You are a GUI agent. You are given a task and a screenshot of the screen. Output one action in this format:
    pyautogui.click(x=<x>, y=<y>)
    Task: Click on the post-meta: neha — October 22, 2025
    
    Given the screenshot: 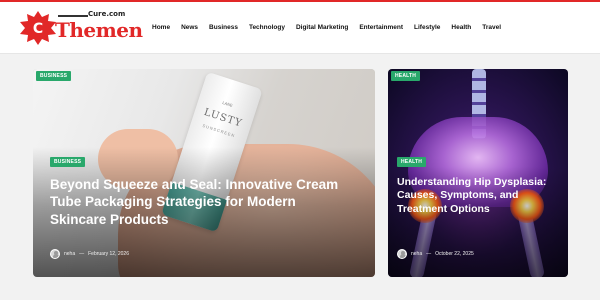 What is the action you would take?
    pyautogui.click(x=435, y=254)
    